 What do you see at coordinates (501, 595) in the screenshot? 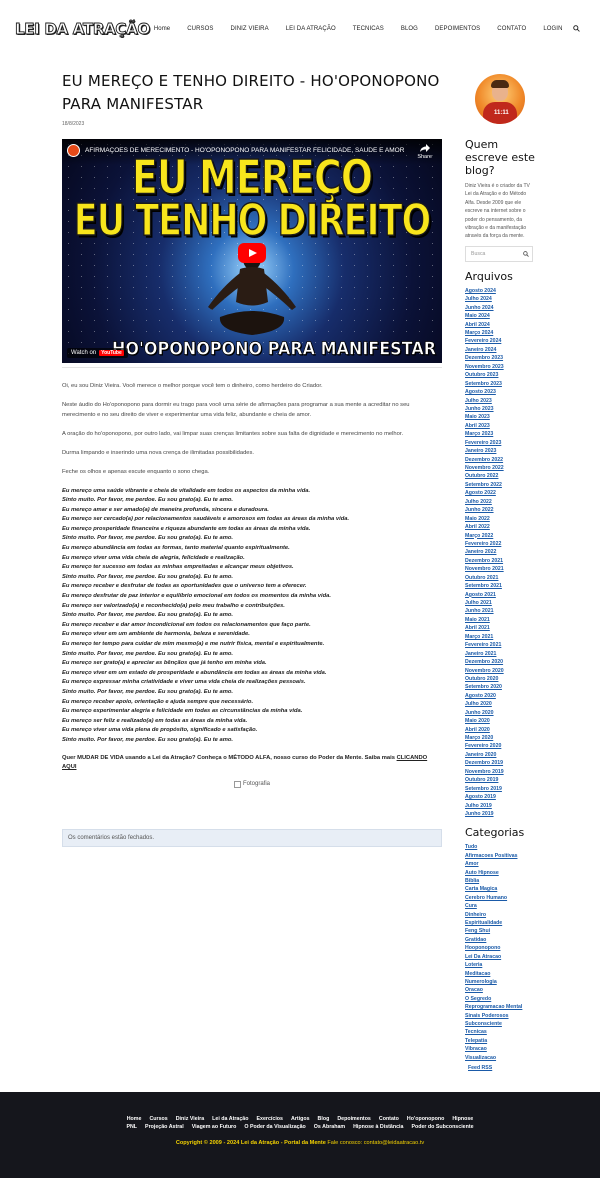
I see `archive-link: Agosto 2021` at bounding box center [501, 595].